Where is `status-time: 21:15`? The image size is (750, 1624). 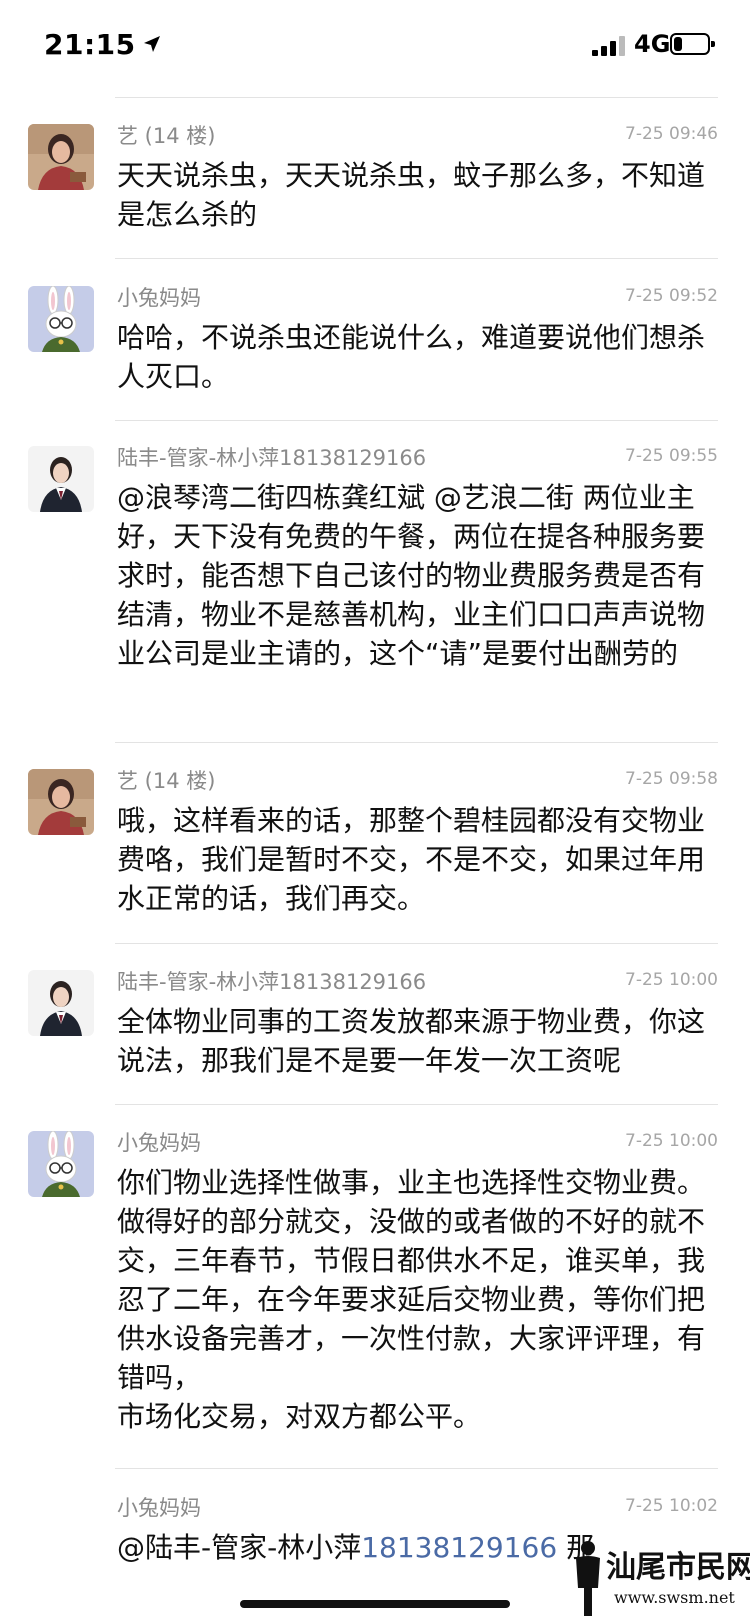 status-time: 21:15 is located at coordinates (103, 44).